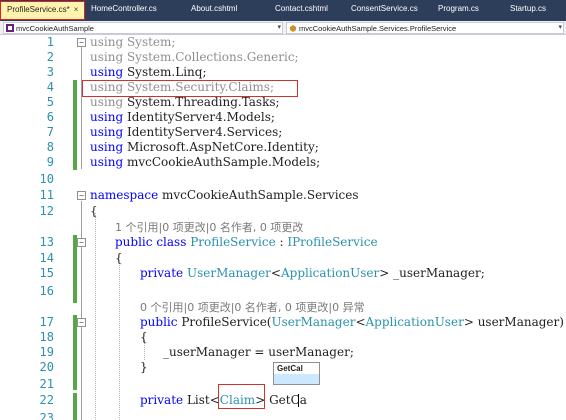  What do you see at coordinates (46, 195) in the screenshot?
I see `line-number: 11` at bounding box center [46, 195].